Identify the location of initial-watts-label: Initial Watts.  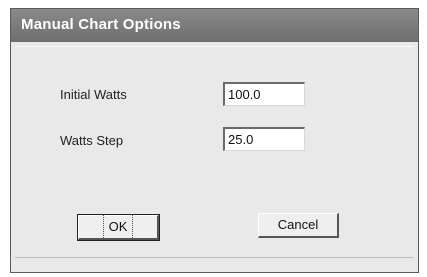
(93, 94).